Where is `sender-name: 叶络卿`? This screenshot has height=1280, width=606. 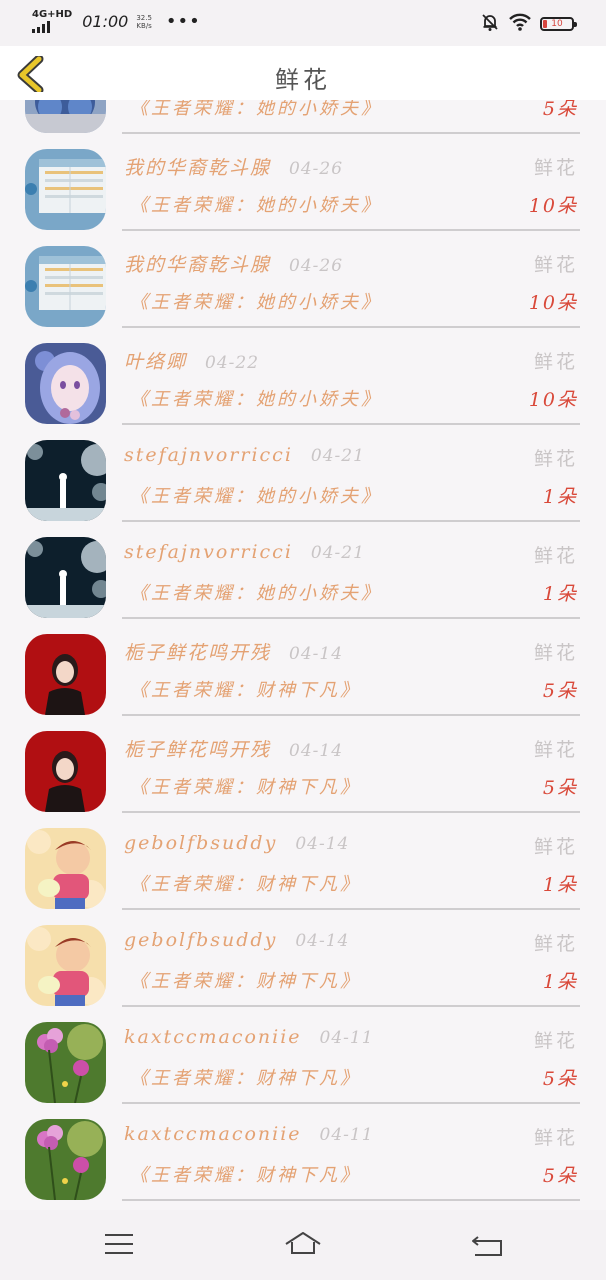
sender-name: 叶络卿 is located at coordinates (155, 362).